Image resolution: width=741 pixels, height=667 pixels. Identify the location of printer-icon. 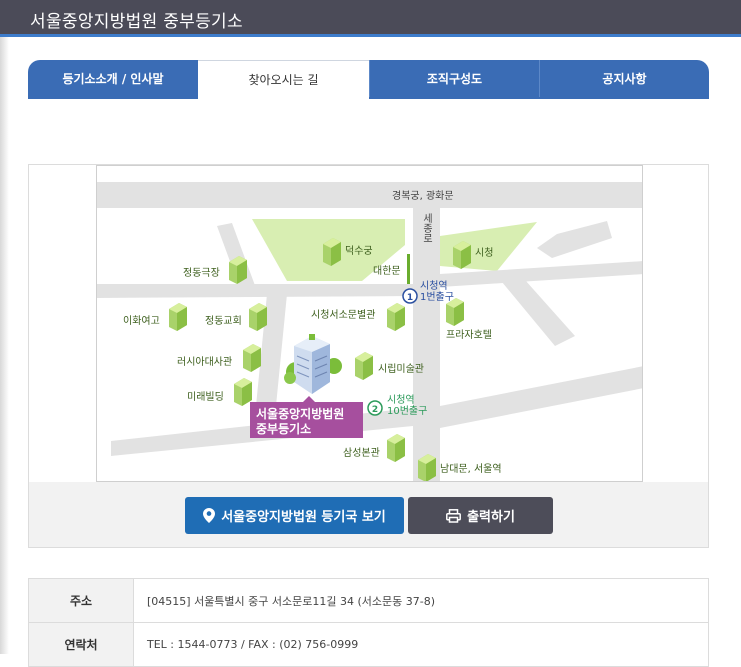
(454, 515).